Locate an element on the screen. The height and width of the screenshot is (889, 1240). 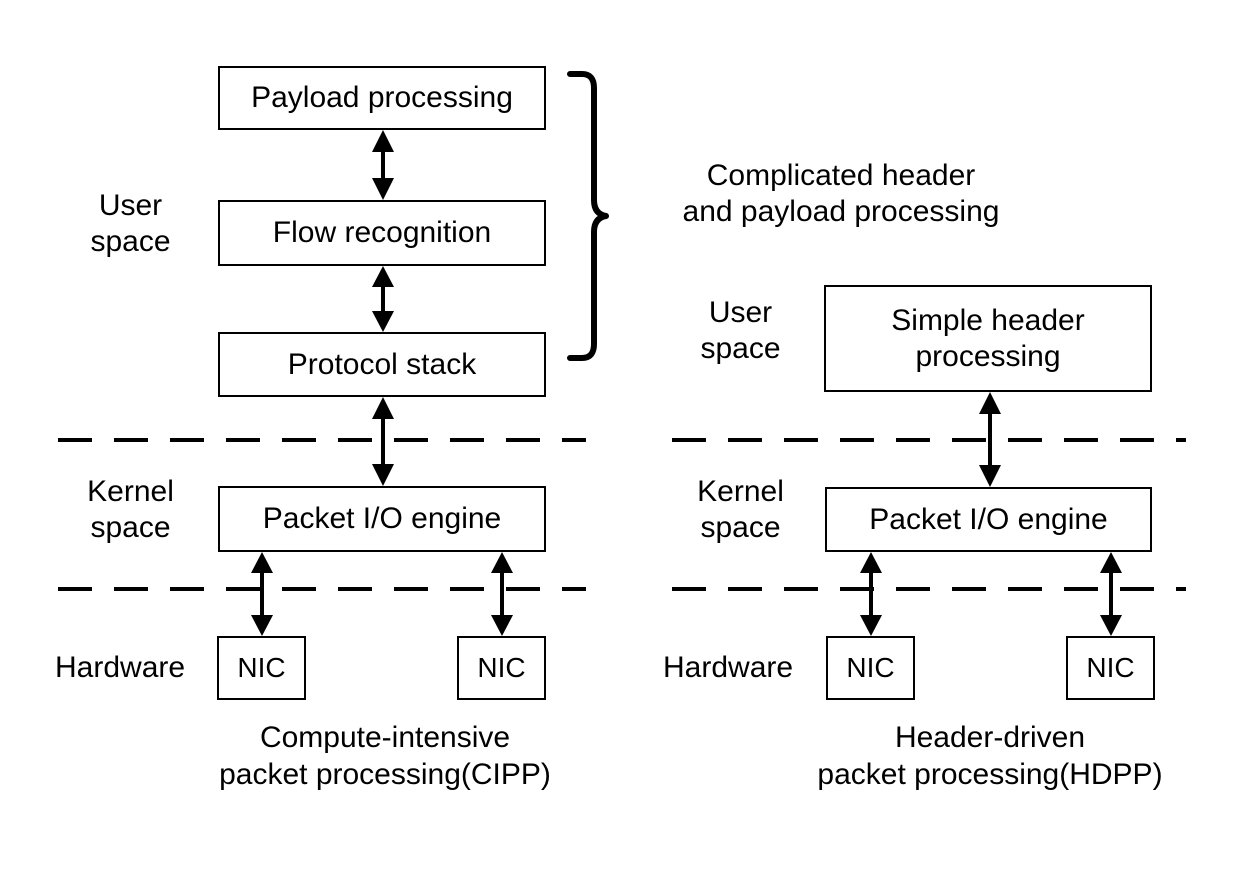
left-box-nic-1: NIC is located at coordinates (261, 668).